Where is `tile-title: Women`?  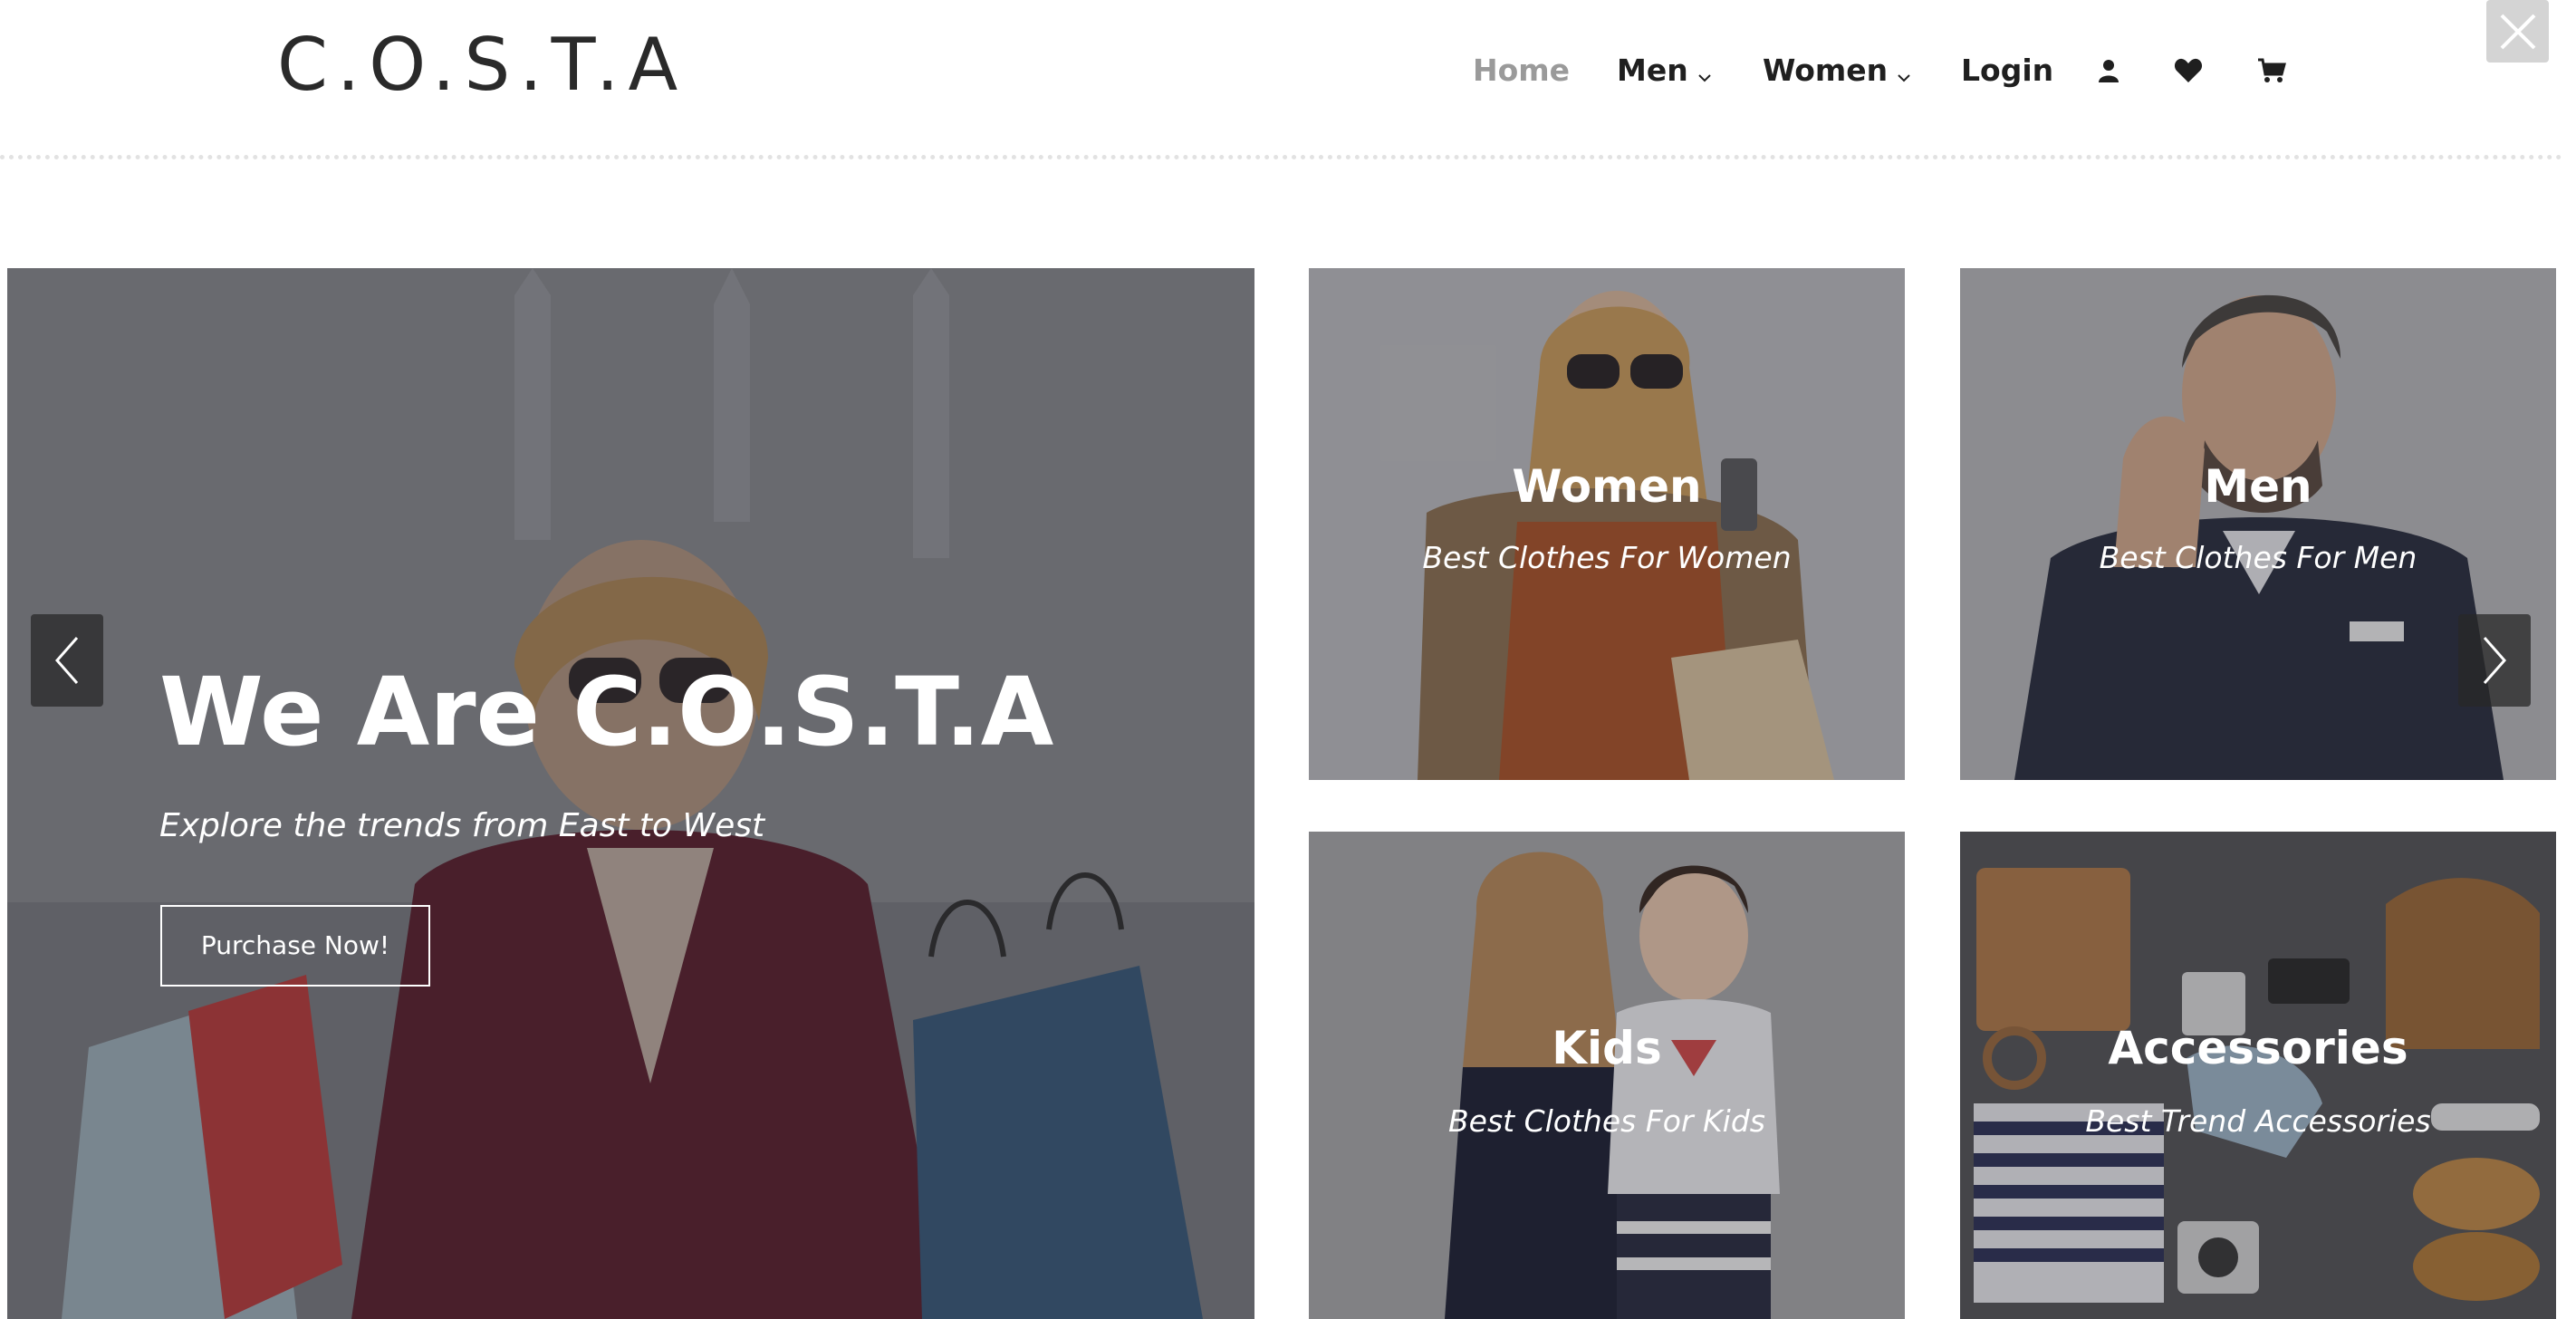
tile-title: Women is located at coordinates (1607, 486).